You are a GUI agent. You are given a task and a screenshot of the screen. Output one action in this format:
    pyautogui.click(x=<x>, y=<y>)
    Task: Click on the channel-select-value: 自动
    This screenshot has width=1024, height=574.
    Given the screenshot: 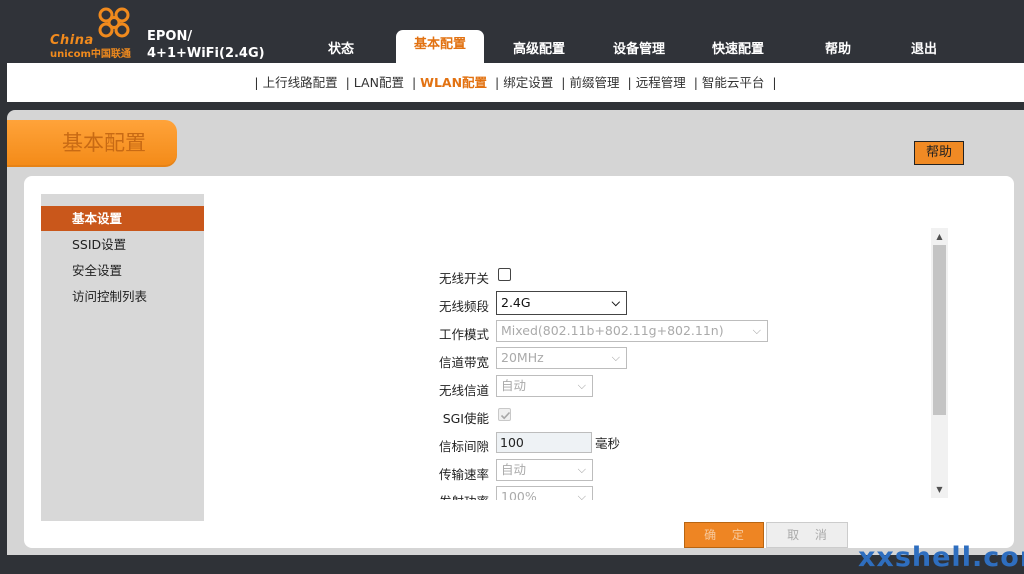 What is the action you would take?
    pyautogui.click(x=514, y=385)
    